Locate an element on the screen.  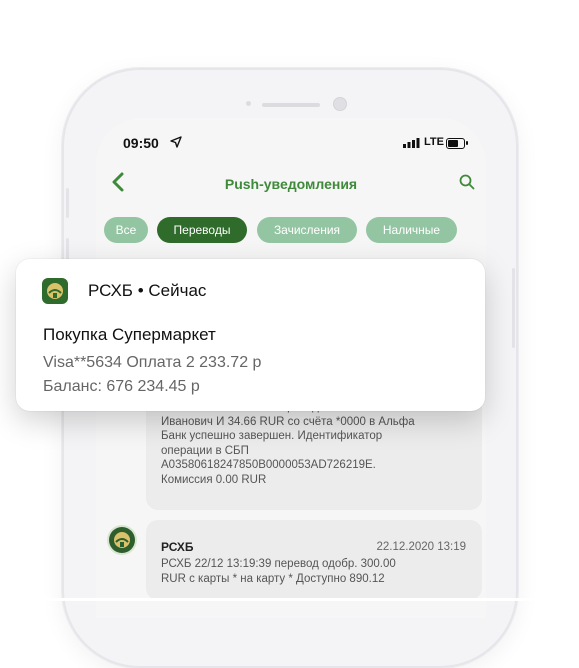
filter-chip-all: Все is located at coordinates (126, 230).